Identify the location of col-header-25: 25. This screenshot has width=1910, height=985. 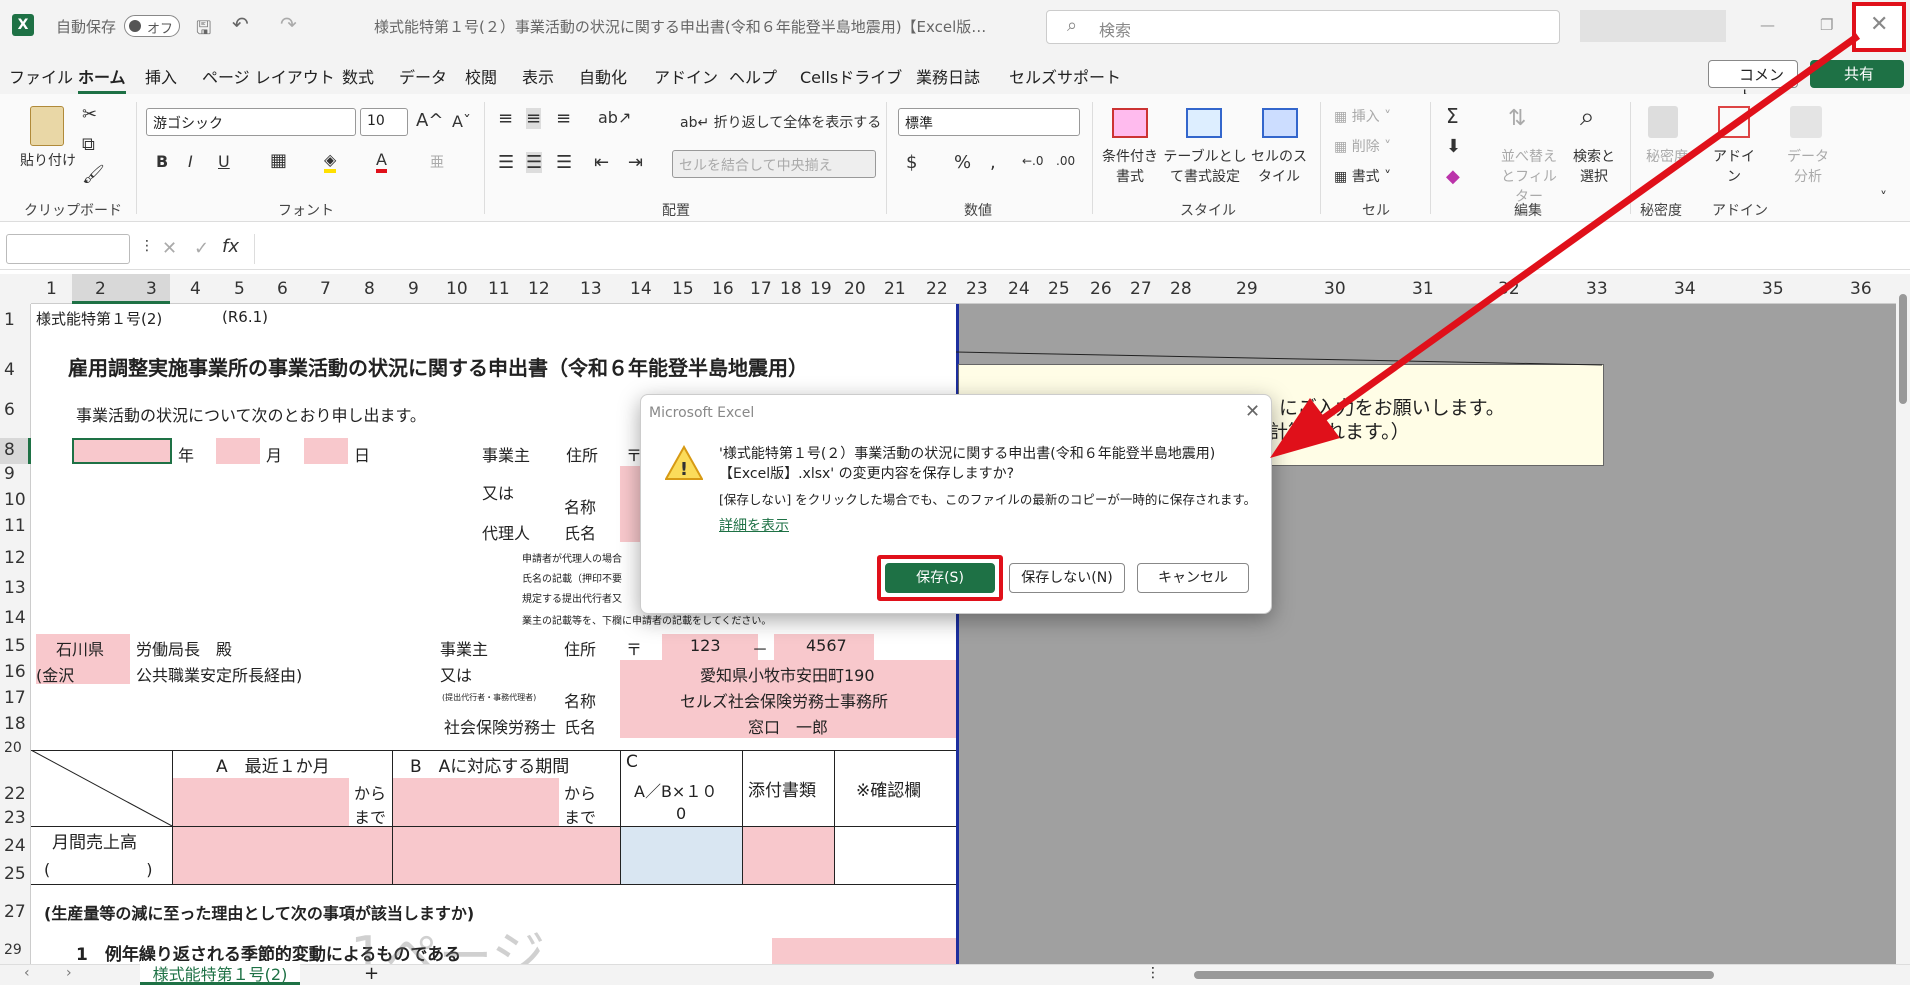
(1059, 289).